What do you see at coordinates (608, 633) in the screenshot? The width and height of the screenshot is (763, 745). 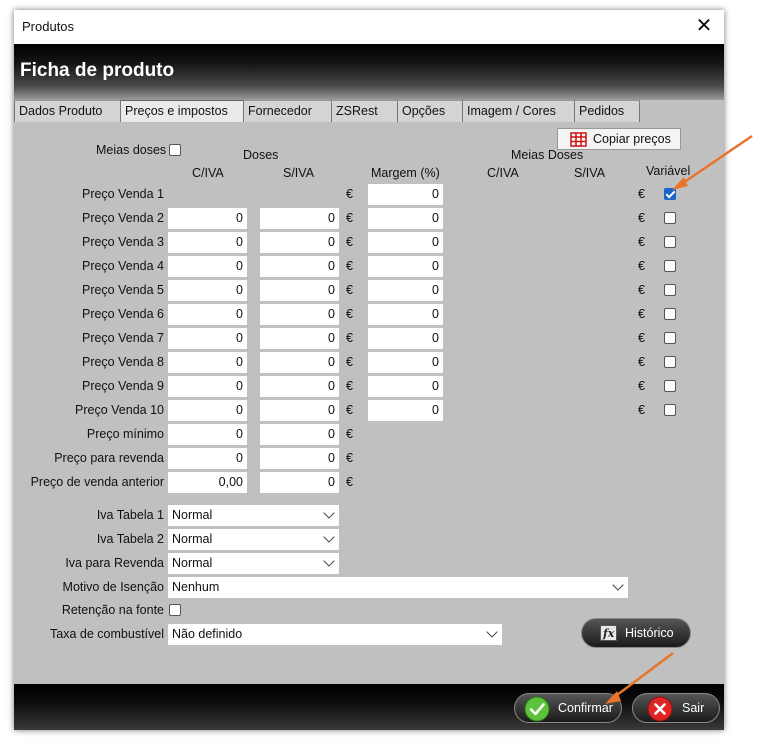 I see `function-icon: fx` at bounding box center [608, 633].